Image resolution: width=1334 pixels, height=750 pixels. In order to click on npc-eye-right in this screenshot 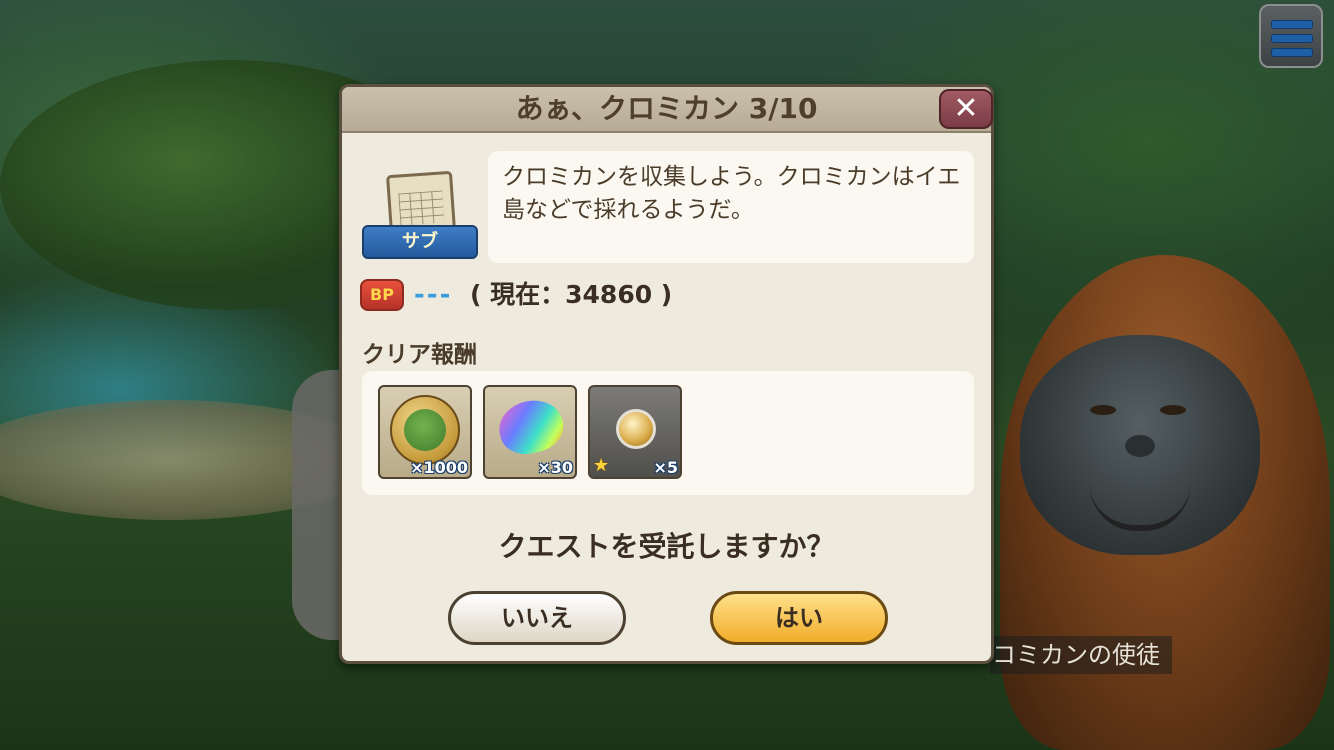, I will do `click(1173, 410)`.